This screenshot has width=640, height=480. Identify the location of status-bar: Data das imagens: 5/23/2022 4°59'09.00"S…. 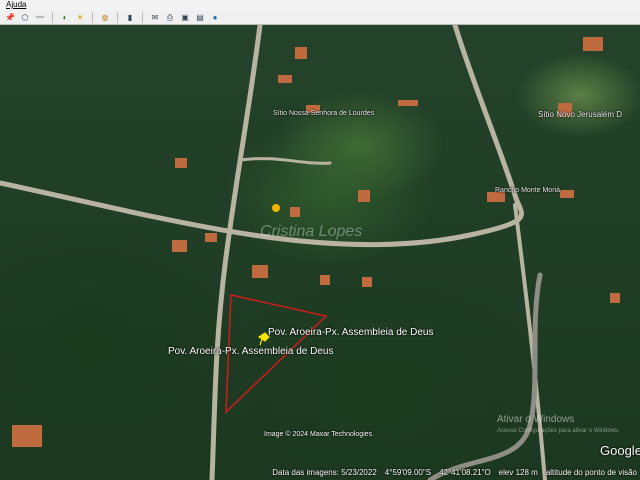
(454, 472).